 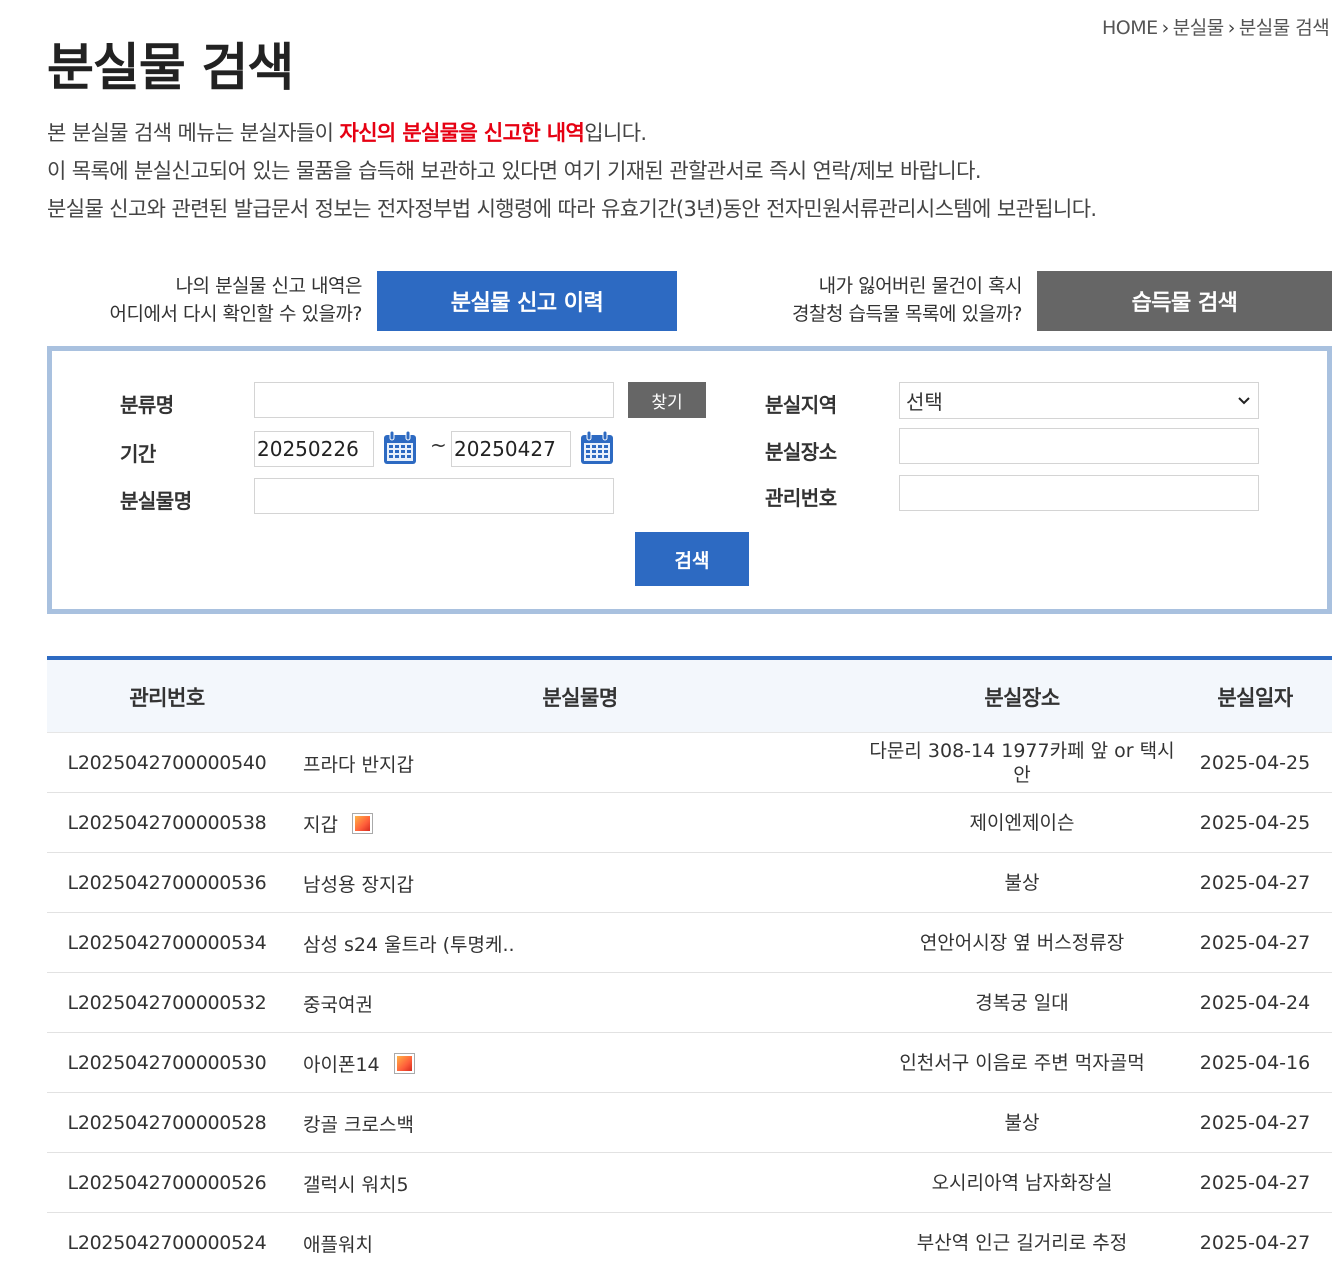 What do you see at coordinates (801, 405) in the screenshot?
I see `region-label: 분실지역` at bounding box center [801, 405].